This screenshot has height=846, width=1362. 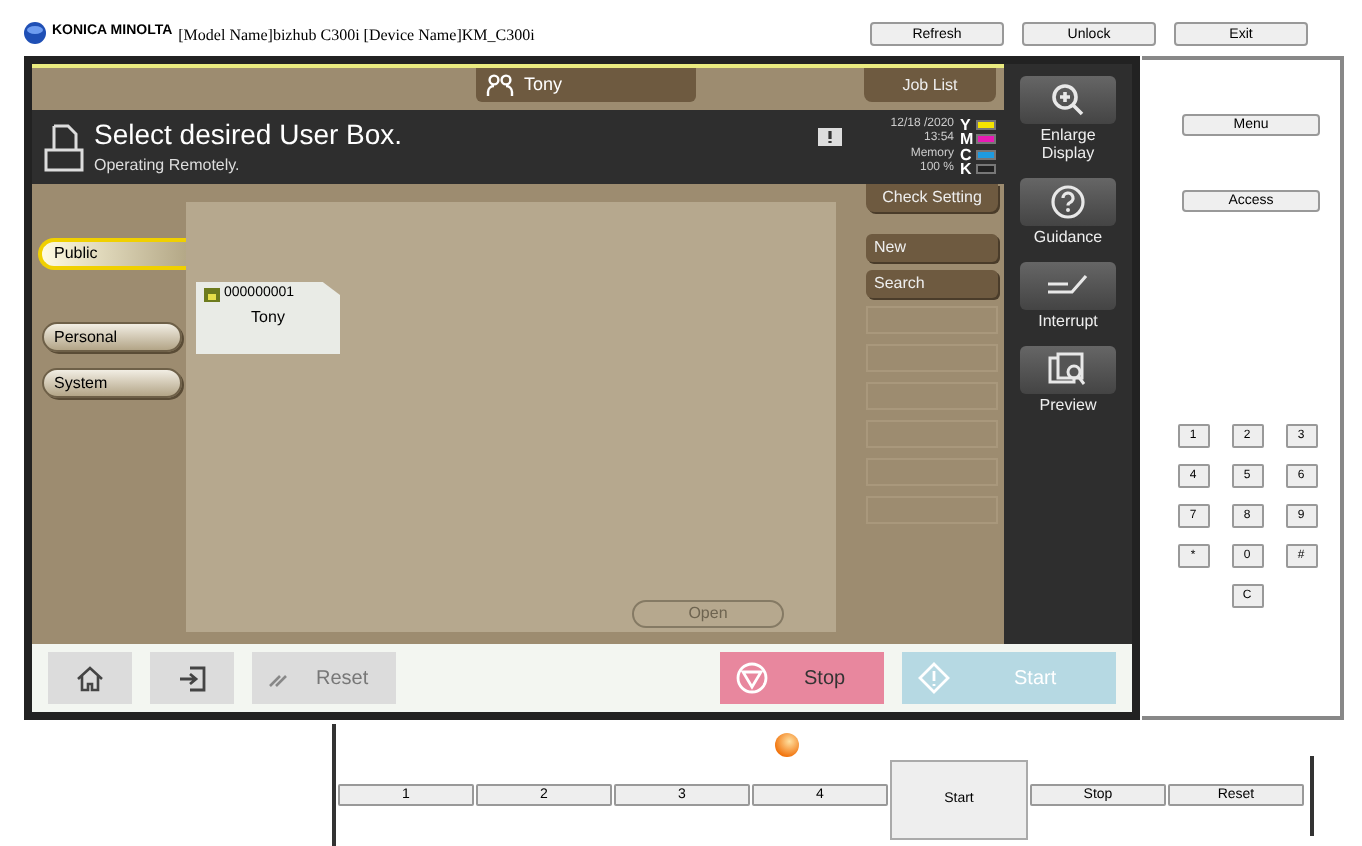 I want to click on side-key-label: Enlarge Display, so click(x=1068, y=144).